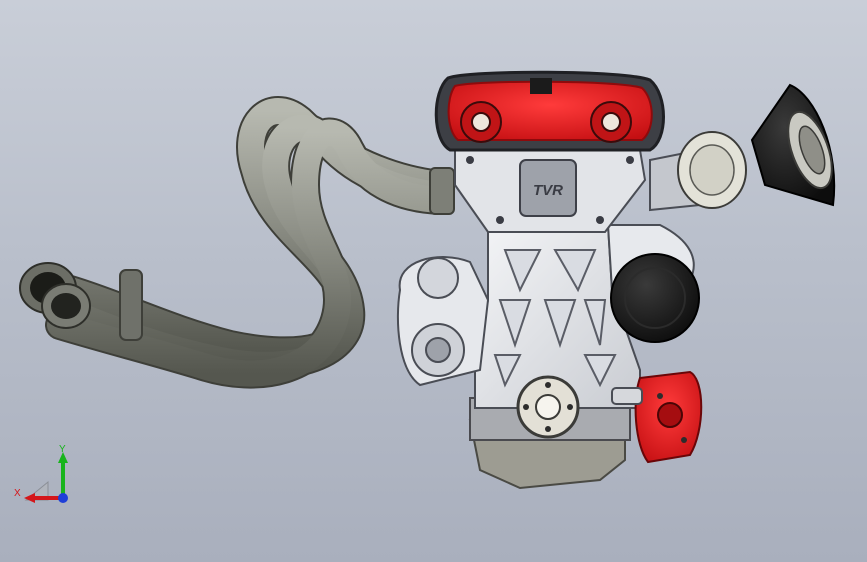  What do you see at coordinates (63, 498) in the screenshot?
I see `z-axis-dot-icon` at bounding box center [63, 498].